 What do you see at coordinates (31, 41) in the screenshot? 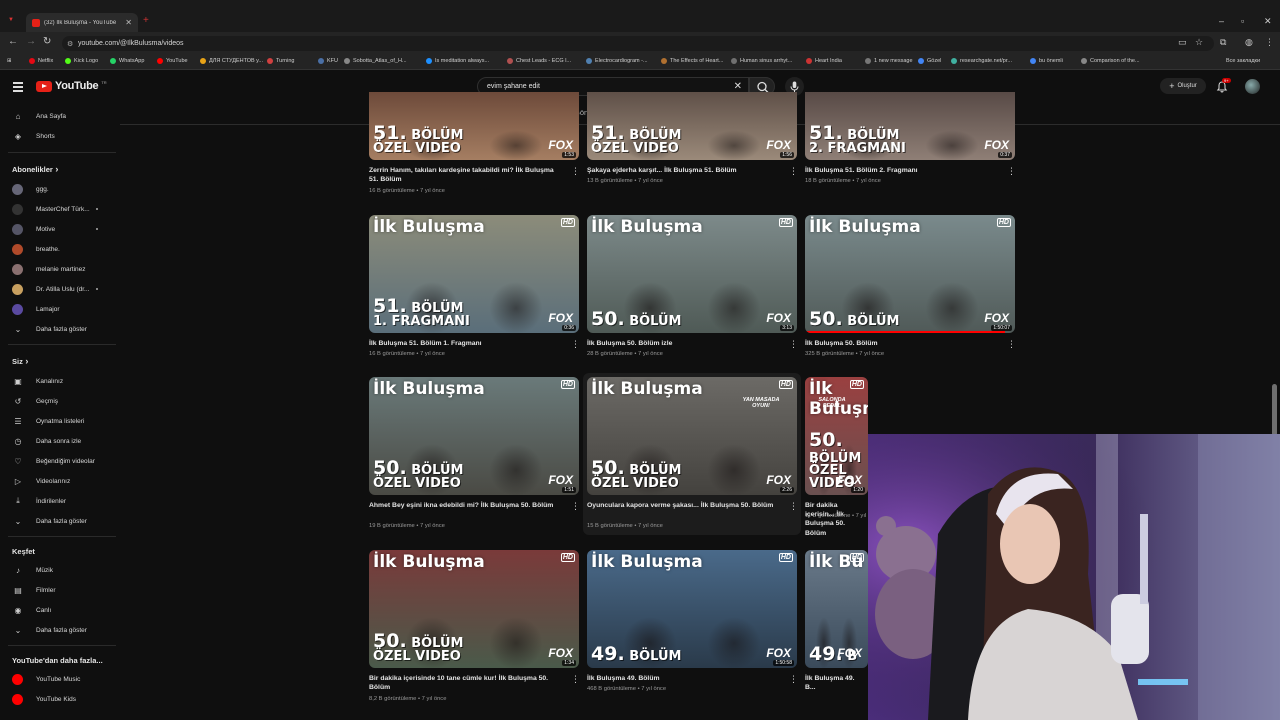
I see `forward-icon: →` at bounding box center [31, 41].